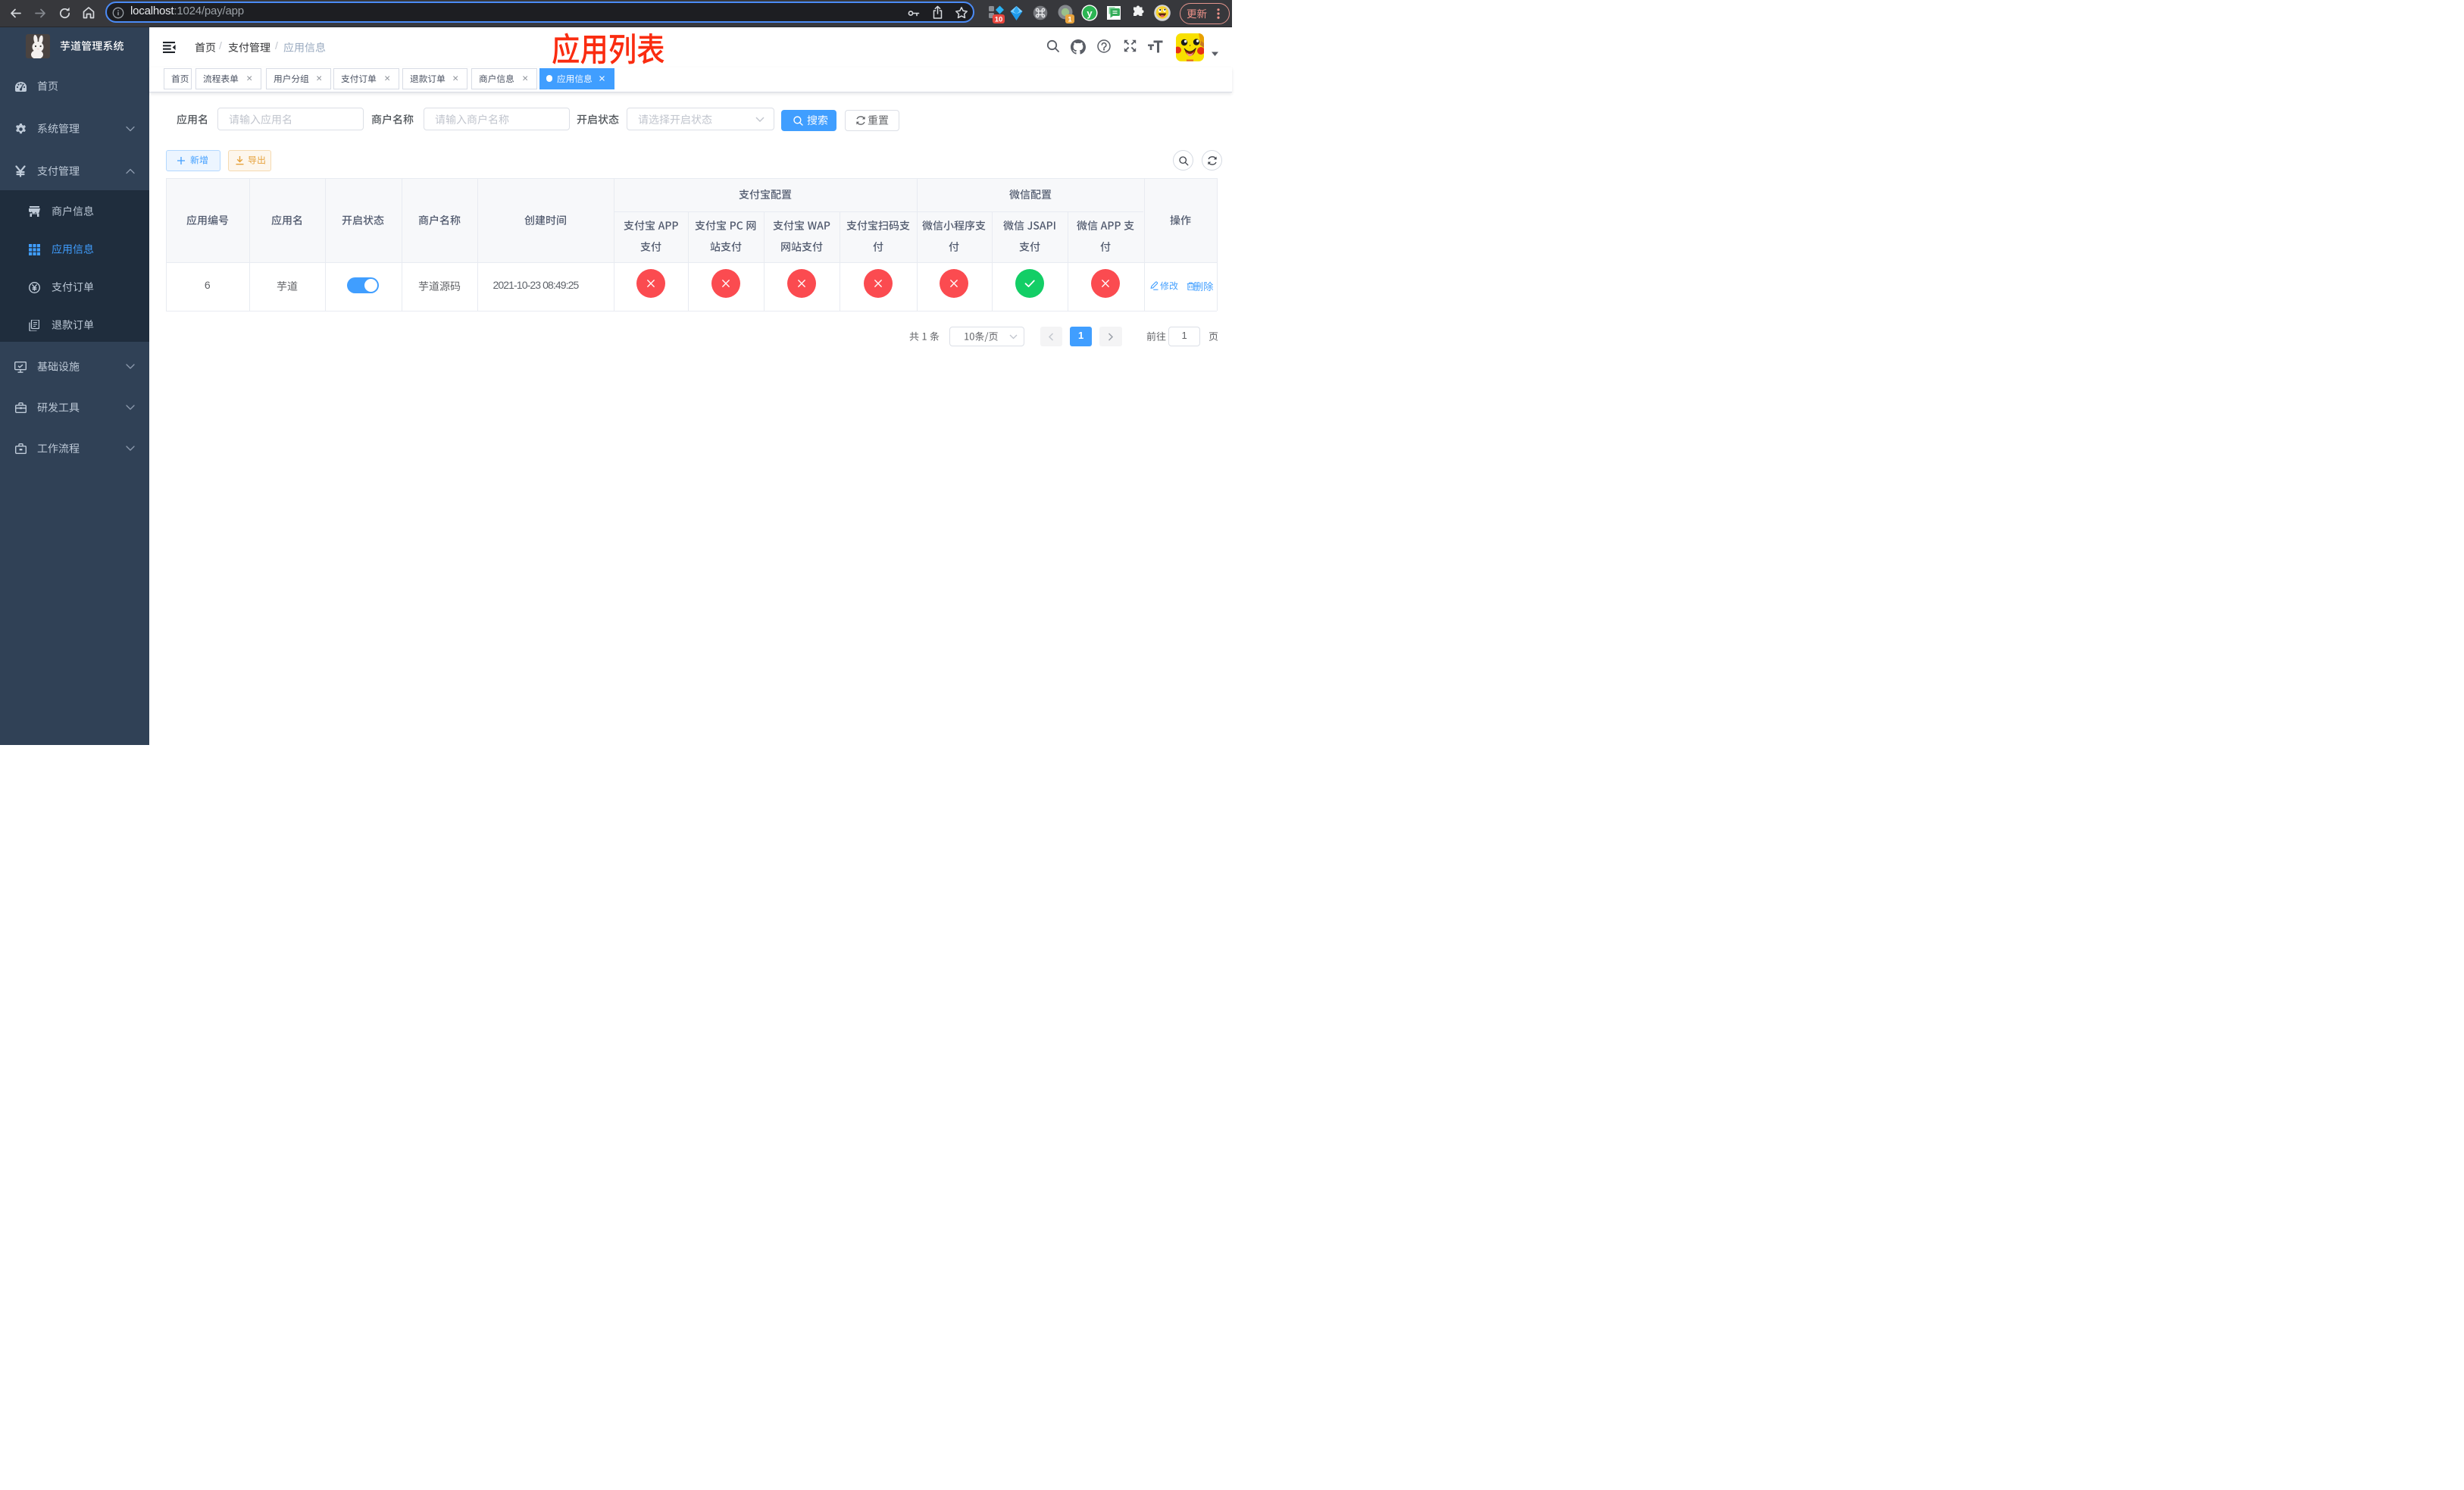 The height and width of the screenshot is (1490, 2464). Describe the element at coordinates (1090, 14) in the screenshot. I see `svg-text: y` at that location.